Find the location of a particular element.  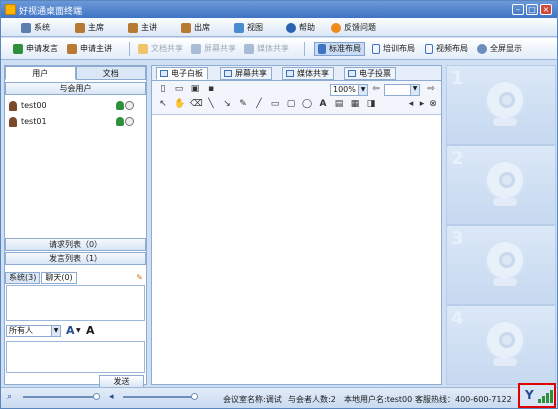

minimize-button: – is located at coordinates (518, 9).